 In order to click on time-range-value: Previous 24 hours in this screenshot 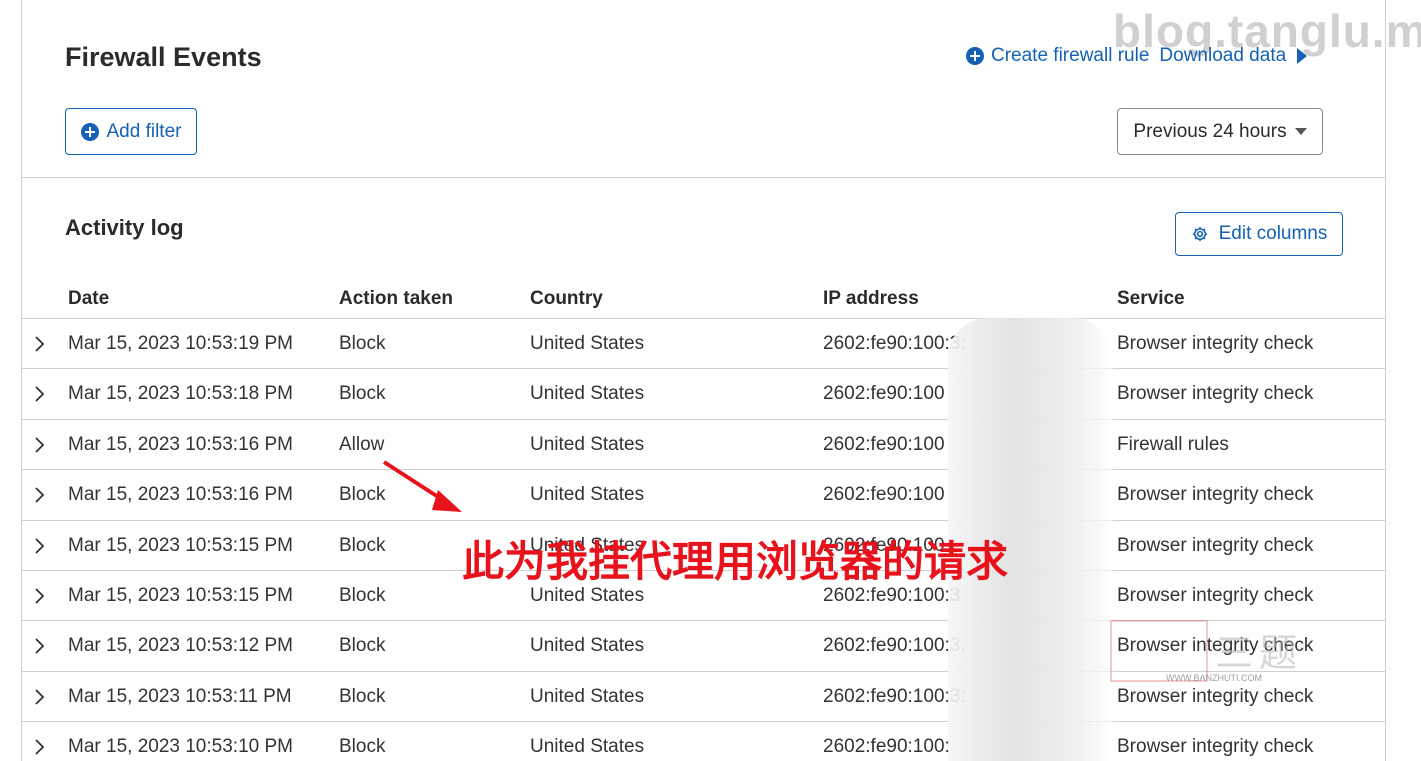, I will do `click(1210, 131)`.